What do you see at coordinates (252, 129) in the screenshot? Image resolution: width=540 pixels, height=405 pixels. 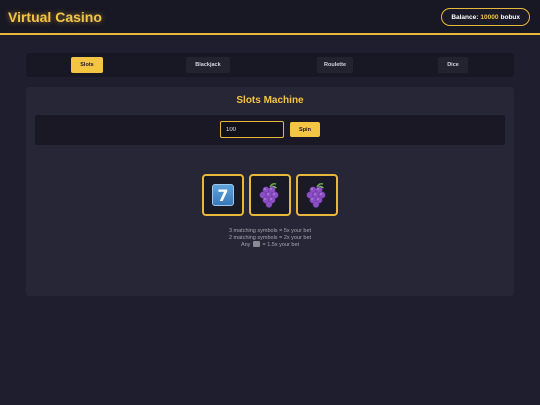 I see `bet-input` at bounding box center [252, 129].